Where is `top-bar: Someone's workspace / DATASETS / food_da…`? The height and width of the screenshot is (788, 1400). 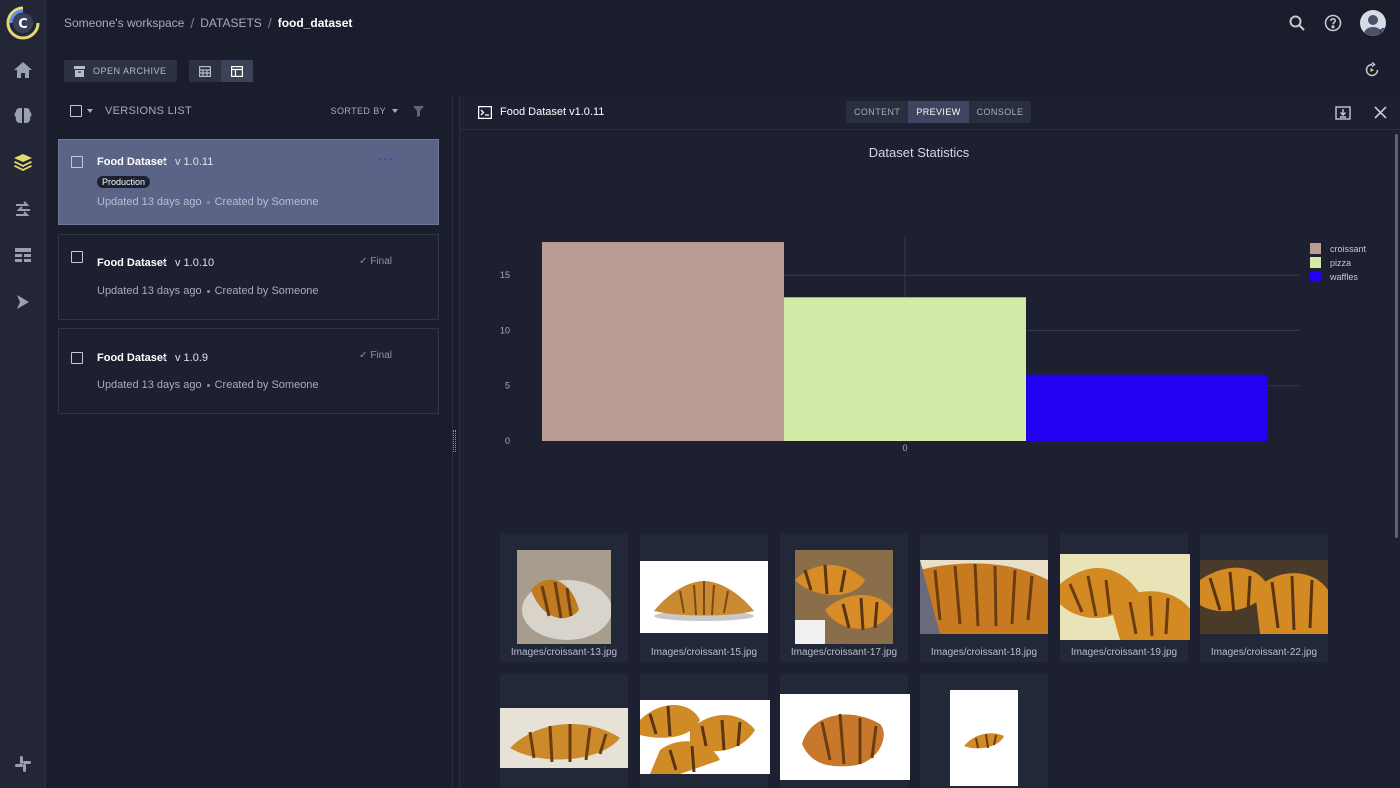 top-bar: Someone's workspace / DATASETS / food_da… is located at coordinates (723, 23).